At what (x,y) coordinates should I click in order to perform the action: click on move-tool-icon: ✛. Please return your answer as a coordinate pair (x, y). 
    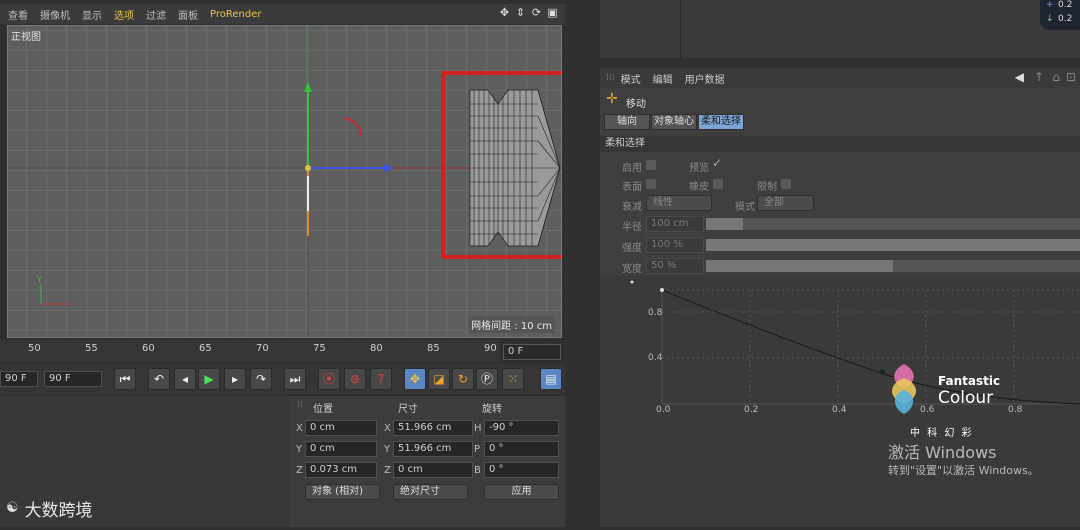
    Looking at the image, I should click on (612, 99).